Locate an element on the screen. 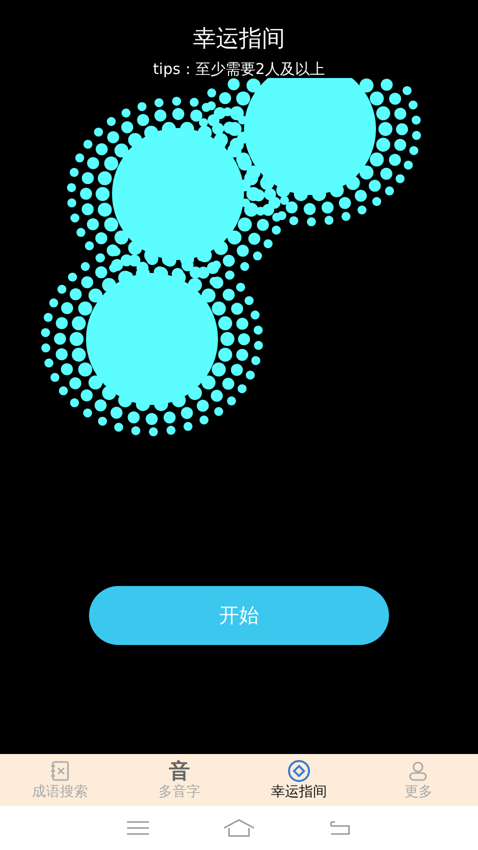 The height and width of the screenshot is (850, 478). start-button: 开始 is located at coordinates (239, 615).